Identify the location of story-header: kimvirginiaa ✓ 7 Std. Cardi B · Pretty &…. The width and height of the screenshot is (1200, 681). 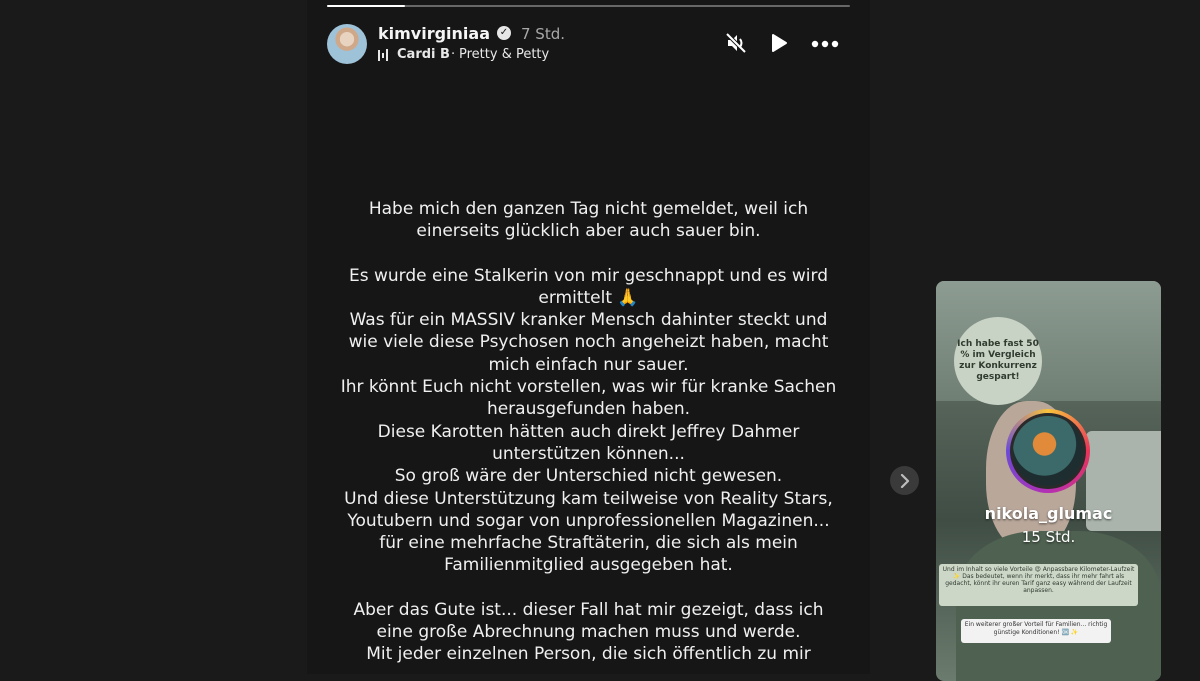
(588, 44).